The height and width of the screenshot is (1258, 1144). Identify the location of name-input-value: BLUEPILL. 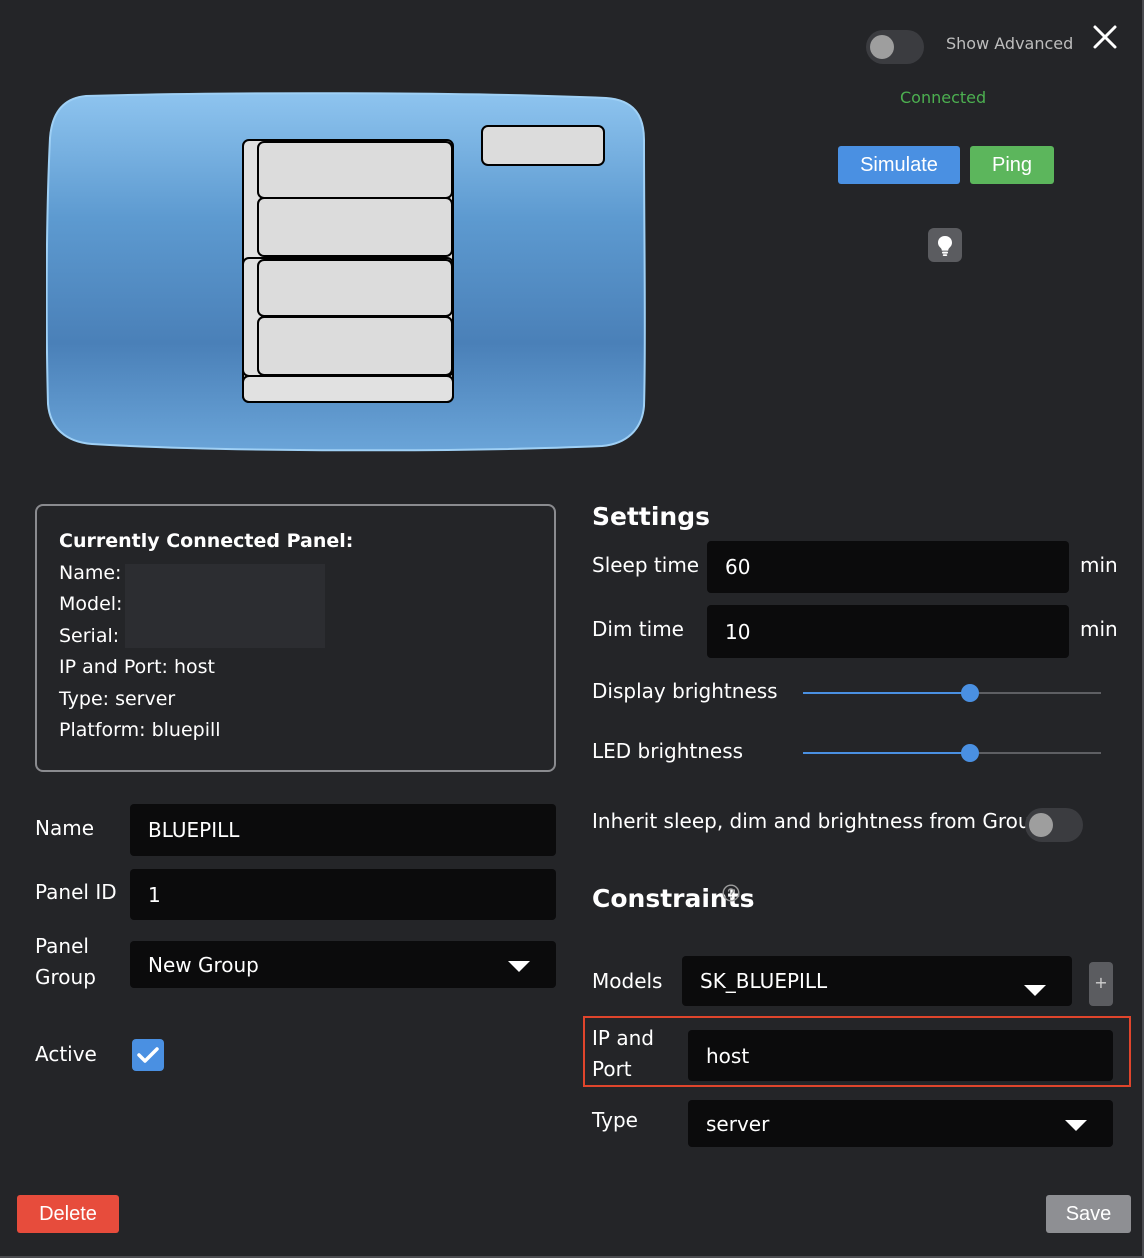
(194, 830).